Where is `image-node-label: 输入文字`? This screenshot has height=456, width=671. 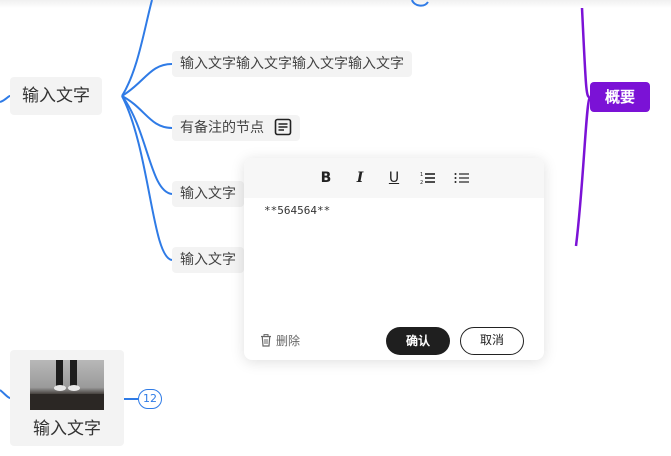 image-node-label: 输入文字 is located at coordinates (67, 429).